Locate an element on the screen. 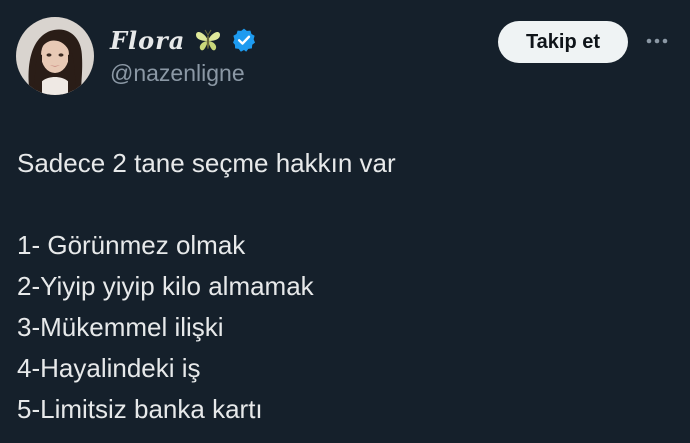  tweet-intro-line: Sadece 2 tane seçme hakkın var is located at coordinates (206, 163).